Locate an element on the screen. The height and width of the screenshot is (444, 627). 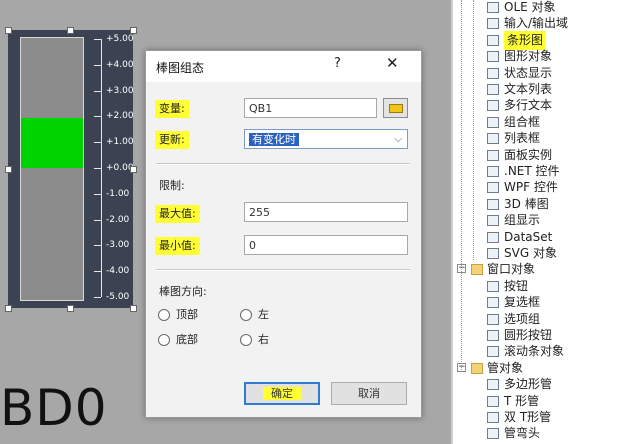
scale-tick-label: -4.00 is located at coordinates (118, 271).